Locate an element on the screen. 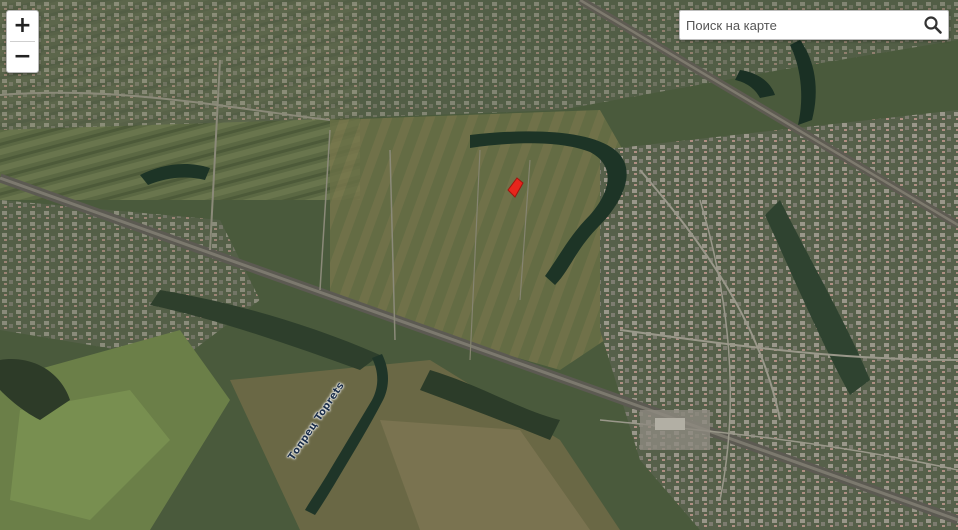  magnifier-icon is located at coordinates (933, 25).